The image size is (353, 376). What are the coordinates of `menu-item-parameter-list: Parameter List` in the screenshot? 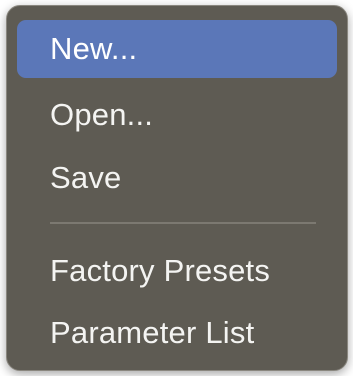 It's located at (177, 333).